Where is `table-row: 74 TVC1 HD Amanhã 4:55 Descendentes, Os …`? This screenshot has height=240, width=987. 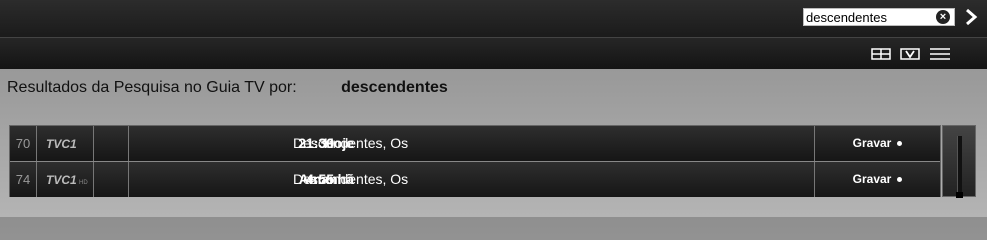
table-row: 74 TVC1 HD Amanhã 4:55 Descendentes, Os … is located at coordinates (475, 179).